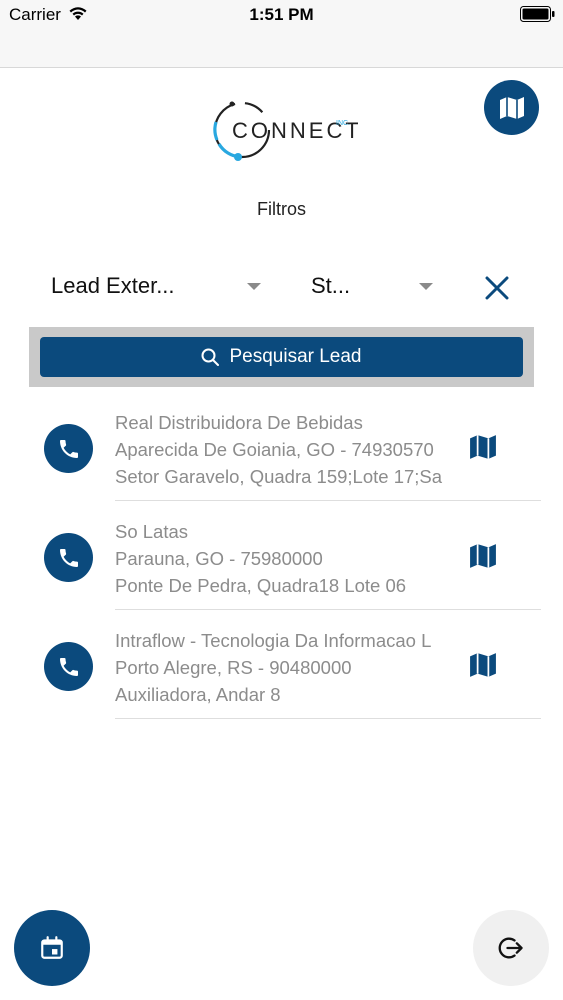  I want to click on lead-name: Real Distribuidora De Bebidas, so click(239, 422).